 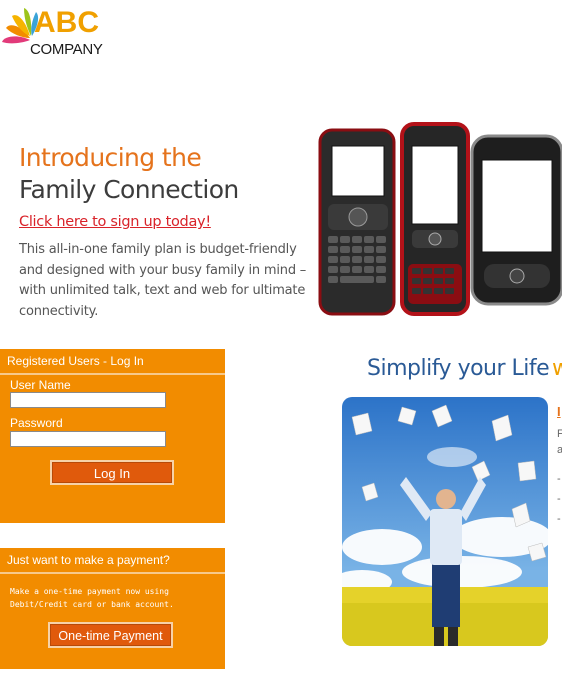 I want to click on logo-abc-text: ABC, so click(x=66, y=22).